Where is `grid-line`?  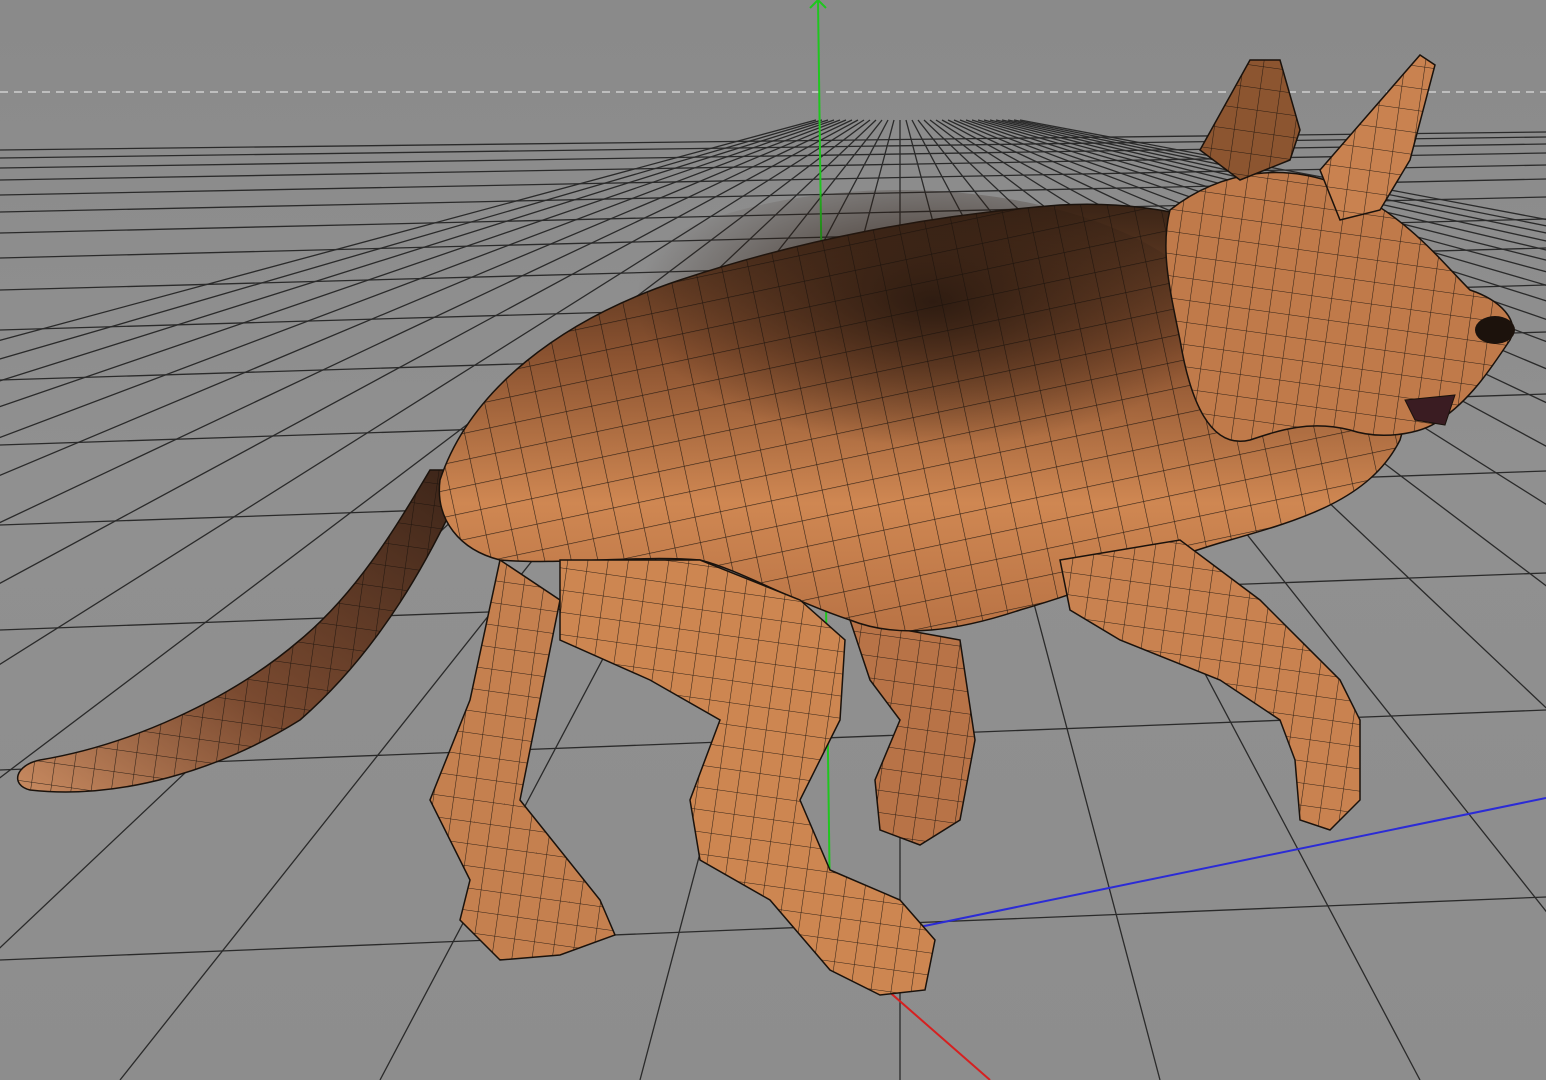
grid-line is located at coordinates (773, 928).